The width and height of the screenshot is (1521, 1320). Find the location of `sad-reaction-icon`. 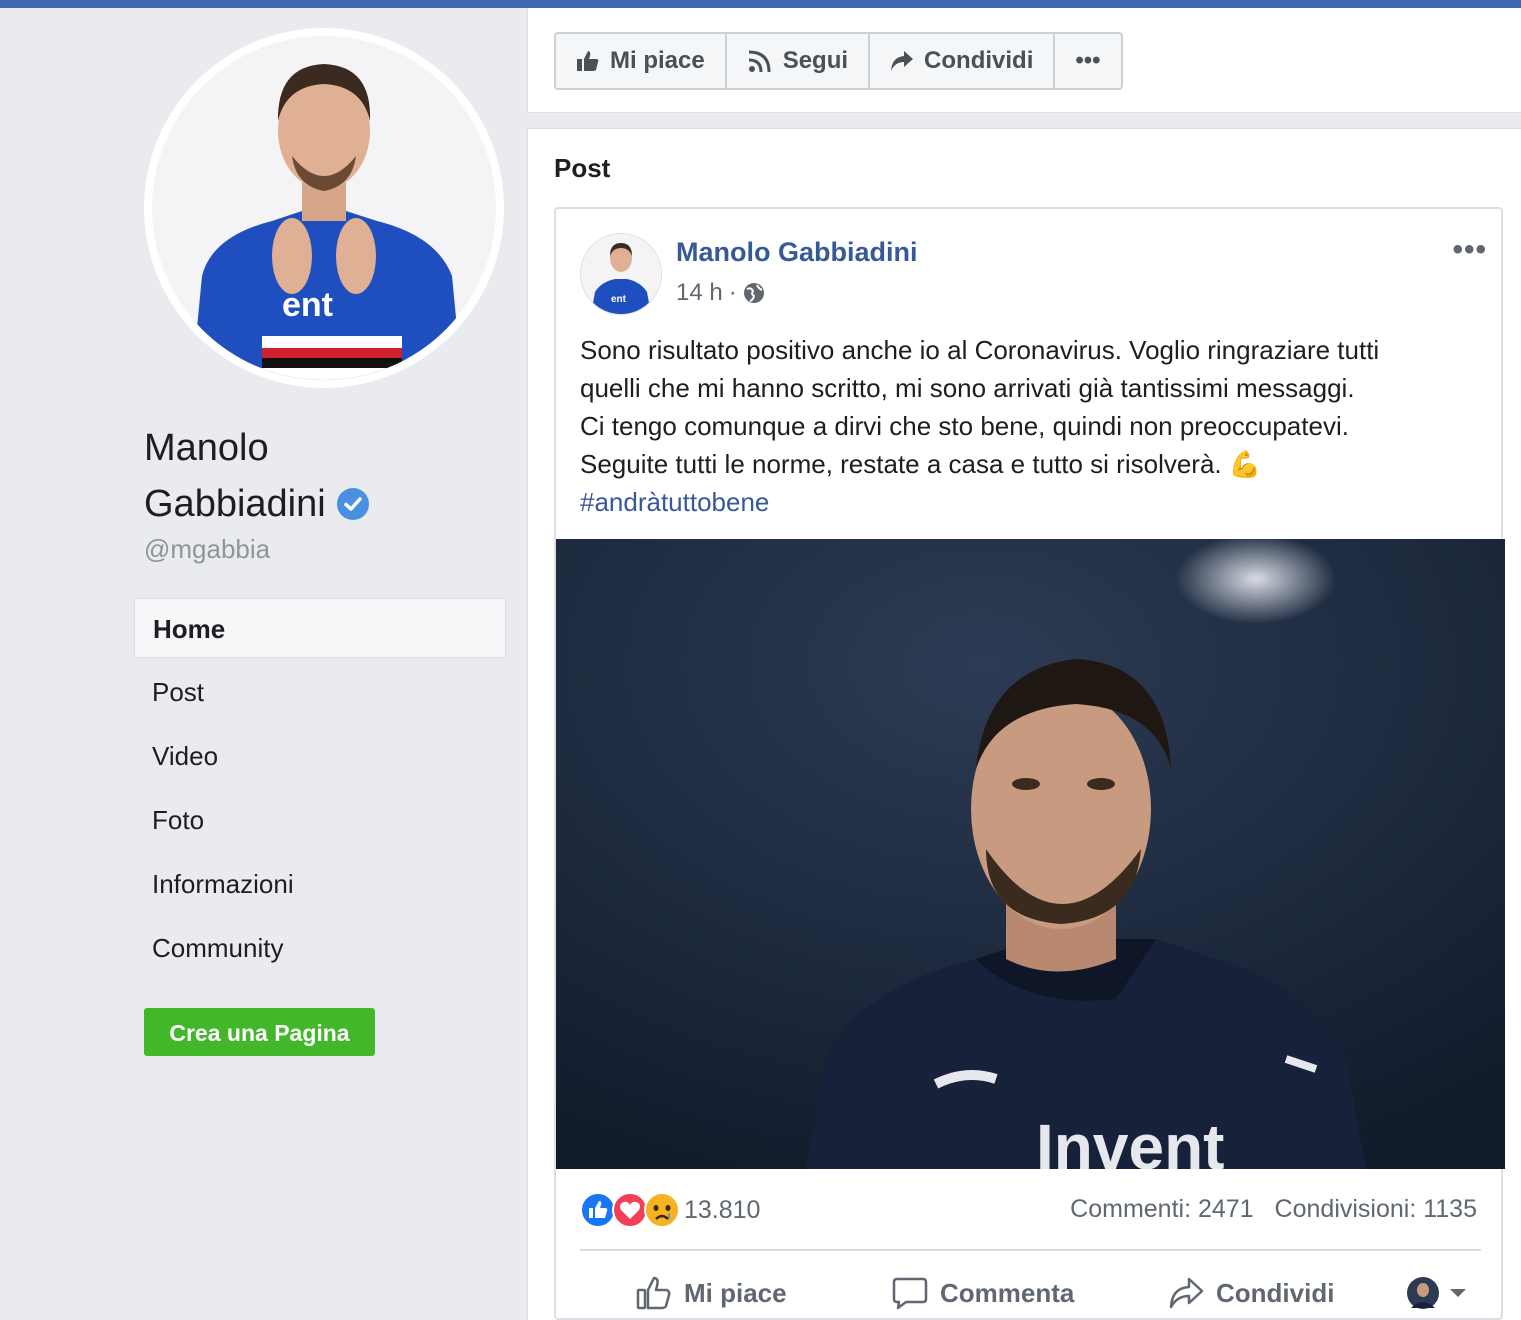

sad-reaction-icon is located at coordinates (662, 1210).